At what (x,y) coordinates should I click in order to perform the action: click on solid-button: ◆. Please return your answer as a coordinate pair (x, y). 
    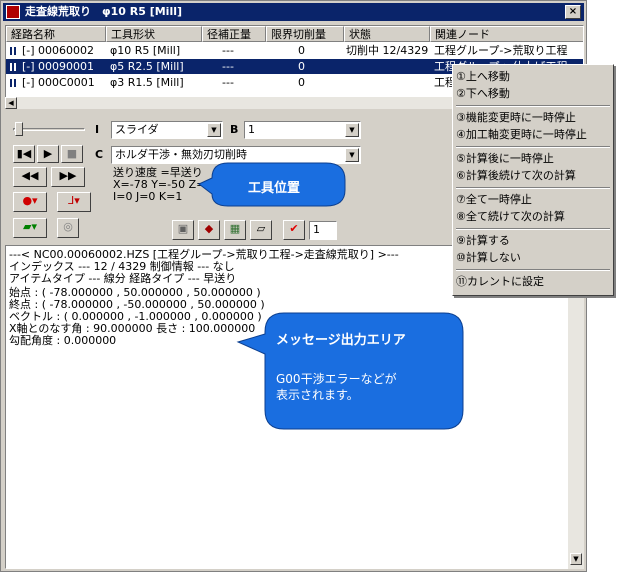
    Looking at the image, I should click on (209, 230).